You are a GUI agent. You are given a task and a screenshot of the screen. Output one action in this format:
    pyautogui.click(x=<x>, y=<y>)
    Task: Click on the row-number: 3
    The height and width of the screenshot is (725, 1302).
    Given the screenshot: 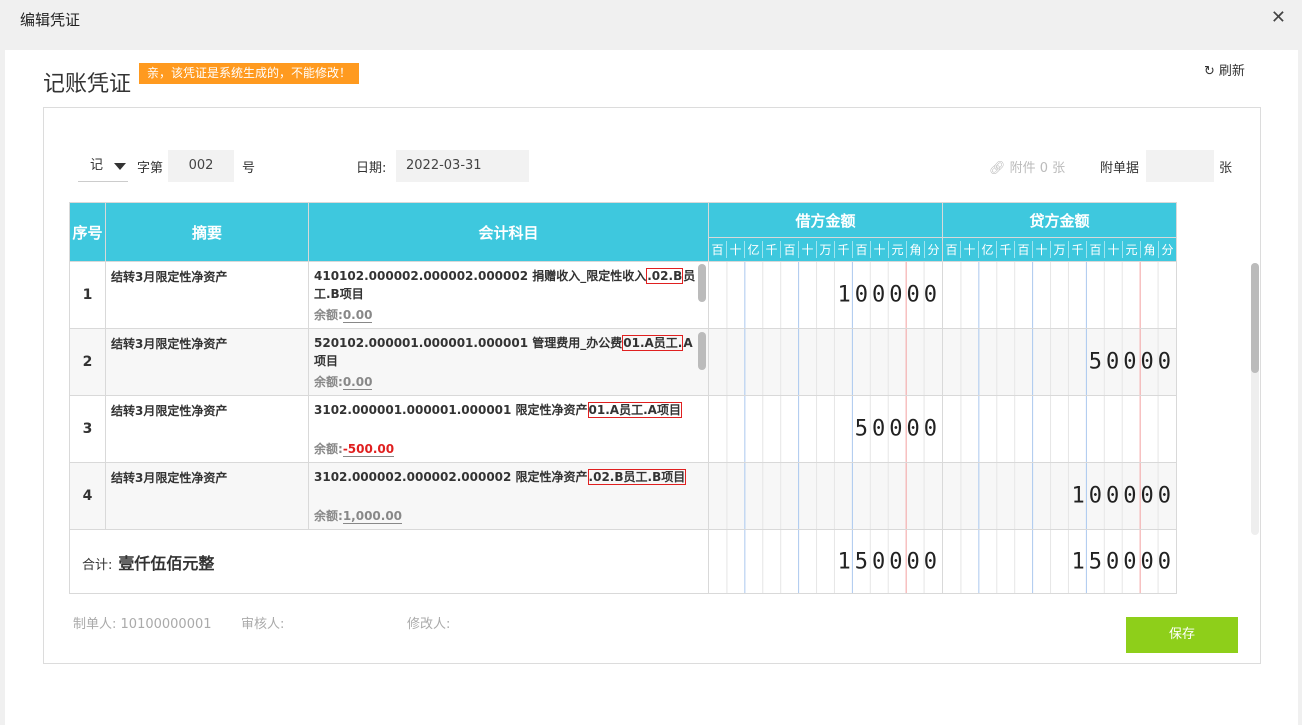 What is the action you would take?
    pyautogui.click(x=87, y=429)
    